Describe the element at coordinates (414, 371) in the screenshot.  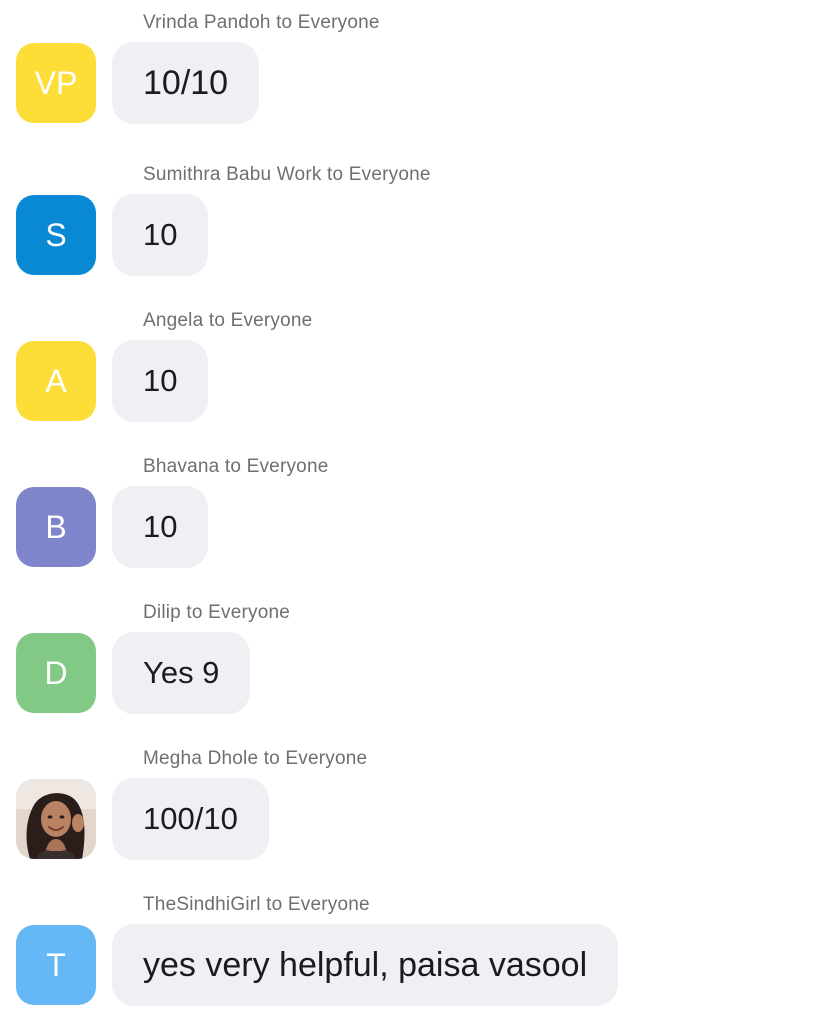
I see `chat-message: Angela to Everyone A 10` at that location.